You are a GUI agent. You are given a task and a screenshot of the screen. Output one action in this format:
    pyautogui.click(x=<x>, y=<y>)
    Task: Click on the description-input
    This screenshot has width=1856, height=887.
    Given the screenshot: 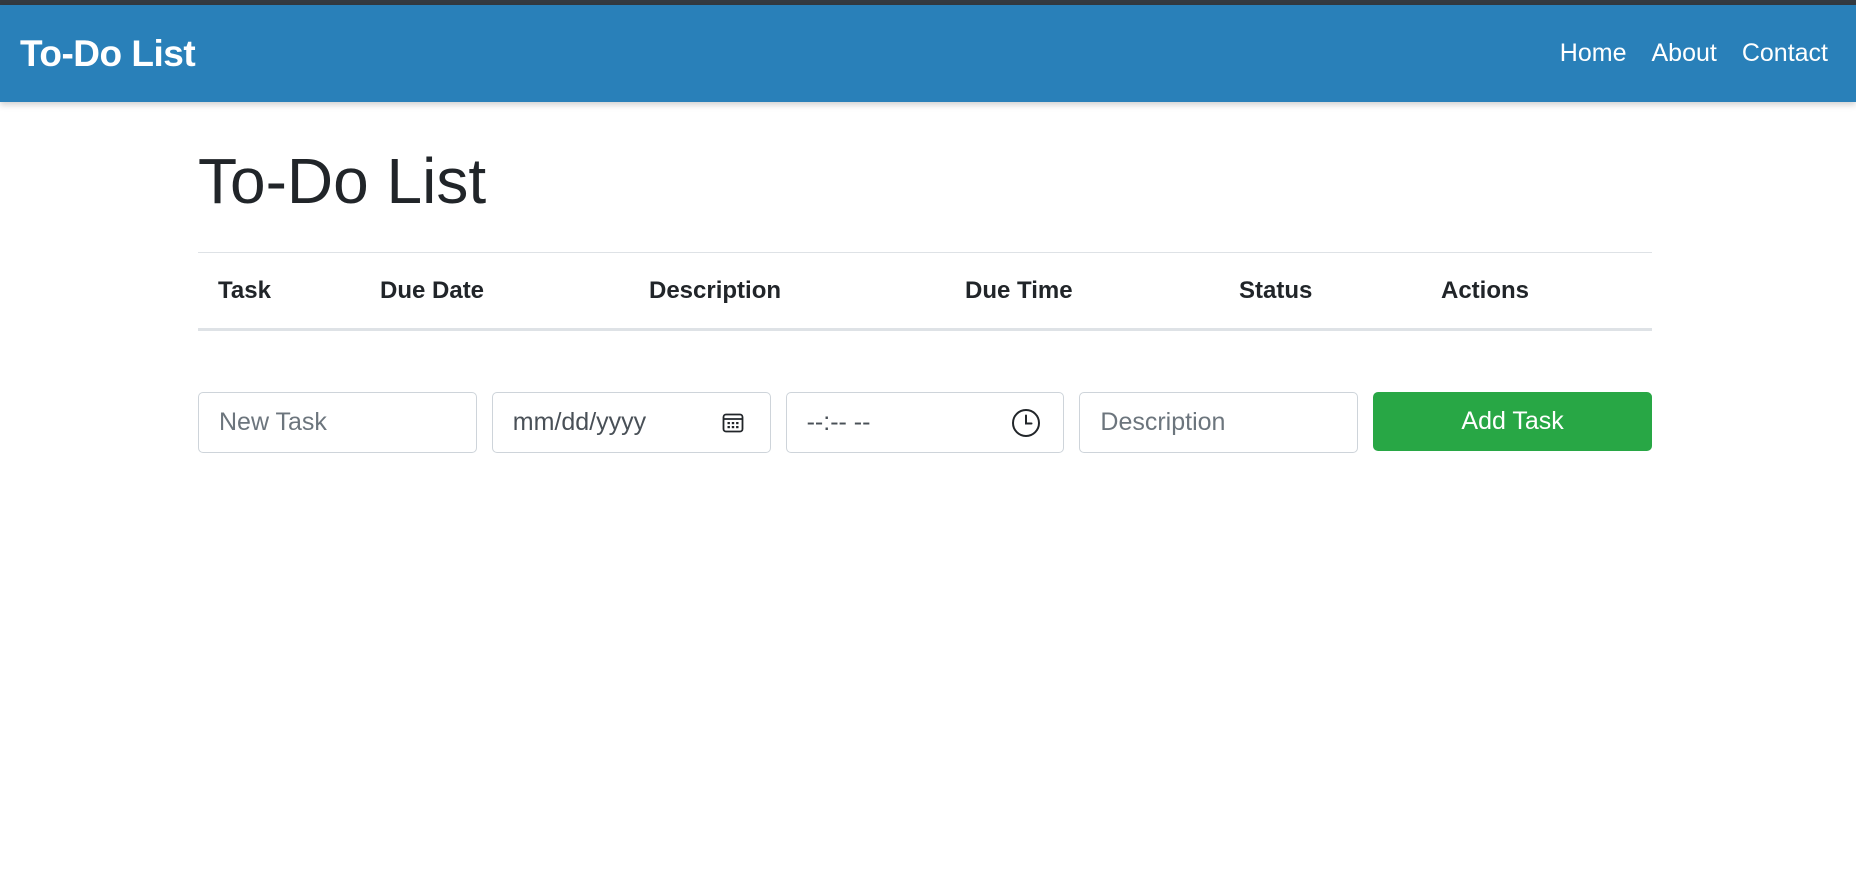 What is the action you would take?
    pyautogui.click(x=1219, y=422)
    